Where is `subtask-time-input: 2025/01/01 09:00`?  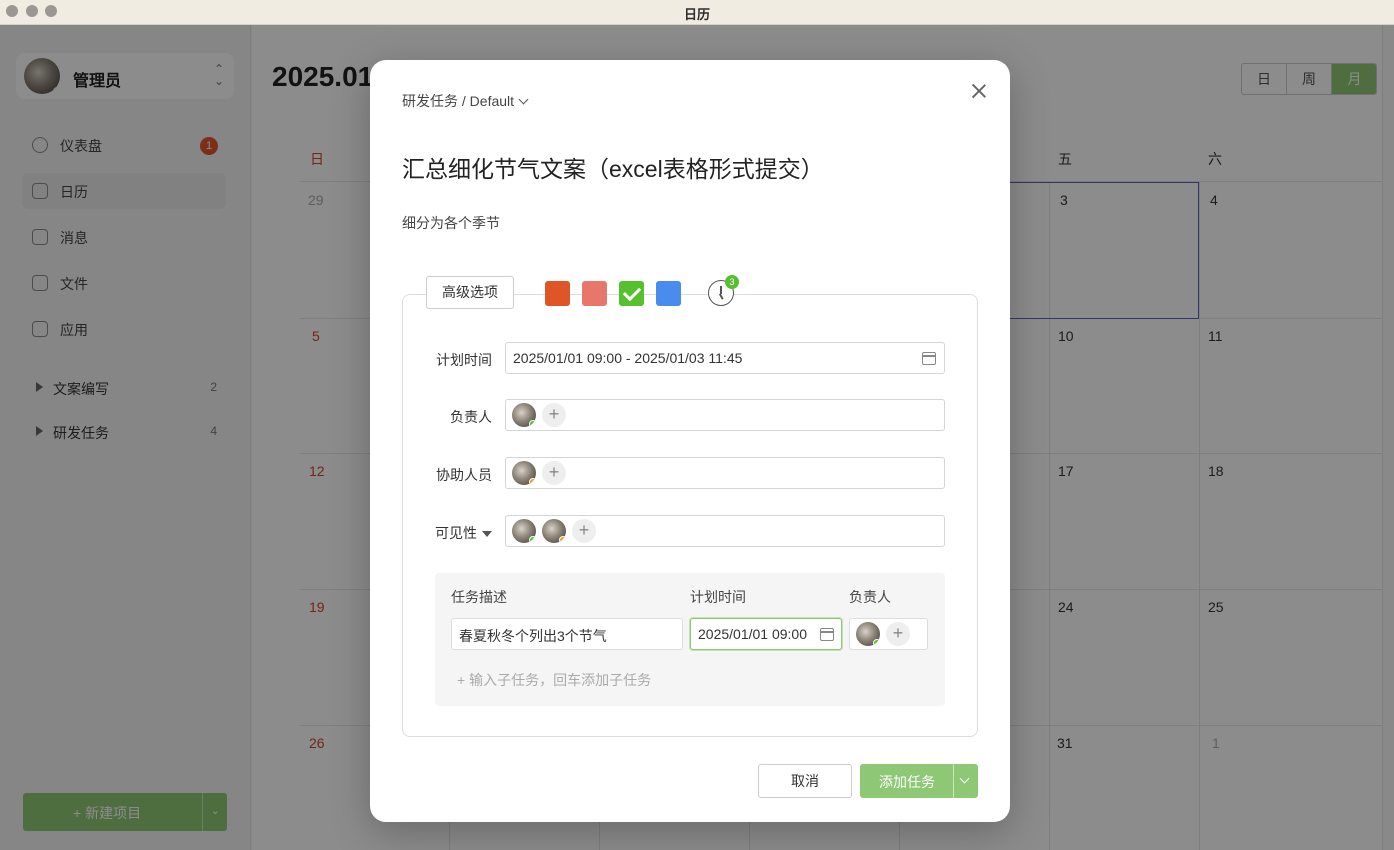 subtask-time-input: 2025/01/01 09:00 is located at coordinates (766, 634).